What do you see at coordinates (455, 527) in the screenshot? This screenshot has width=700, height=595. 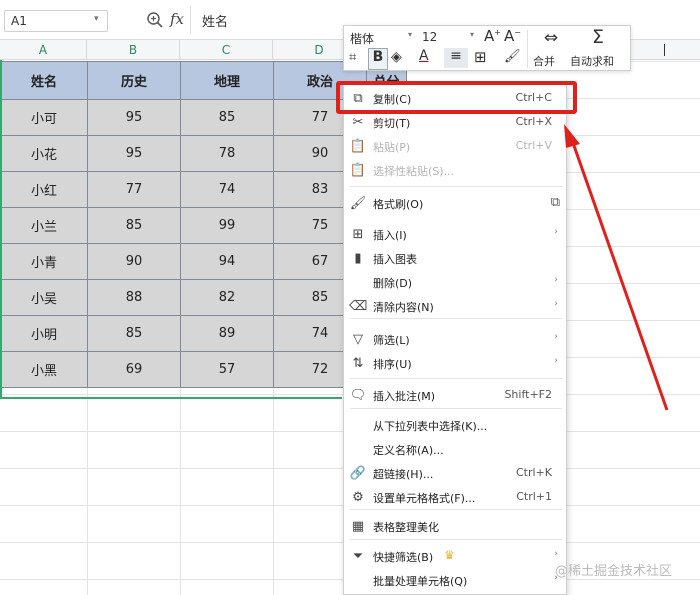 I see `menu-item: ▦ 表格整理美化` at bounding box center [455, 527].